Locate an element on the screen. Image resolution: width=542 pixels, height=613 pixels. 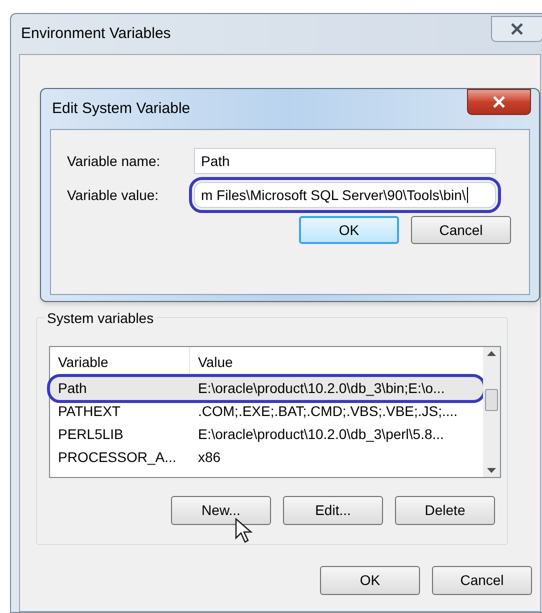
field-label: Variable name: is located at coordinates (114, 161).